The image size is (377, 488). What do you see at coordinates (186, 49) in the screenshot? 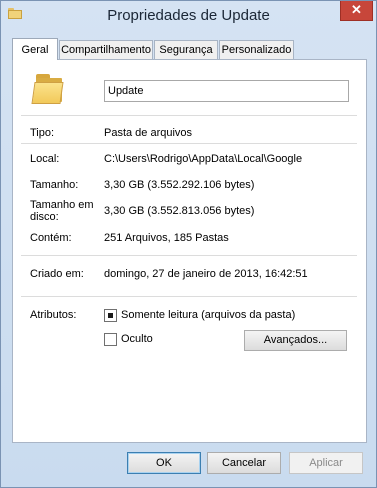
I see `tab-security: Segurança` at bounding box center [186, 49].